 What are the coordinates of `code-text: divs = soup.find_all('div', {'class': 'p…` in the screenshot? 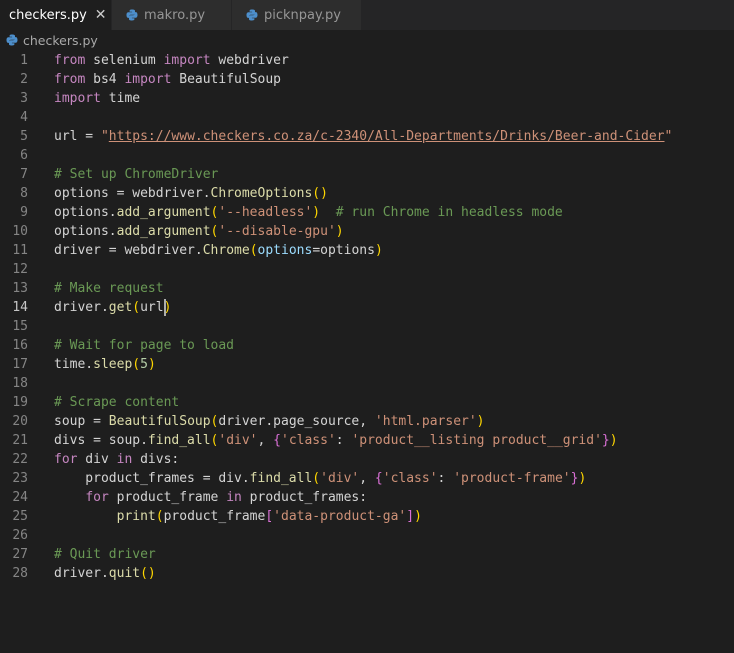 It's located at (336, 440).